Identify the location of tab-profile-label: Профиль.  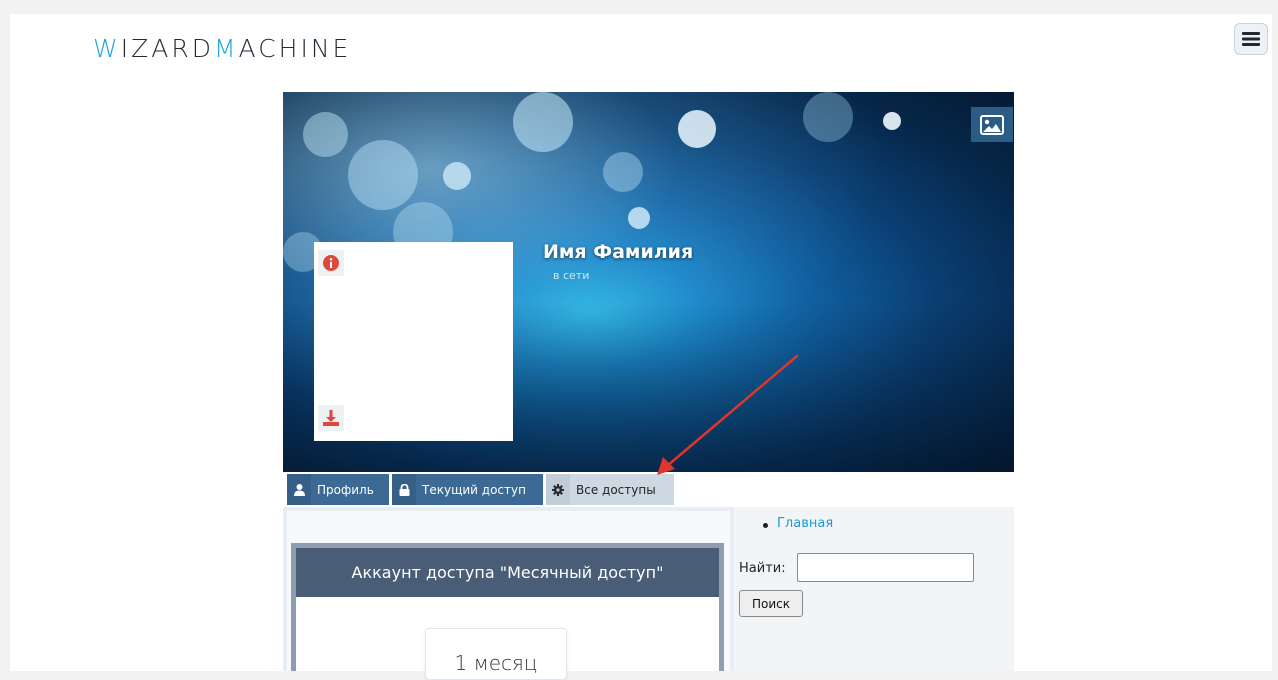
(345, 489).